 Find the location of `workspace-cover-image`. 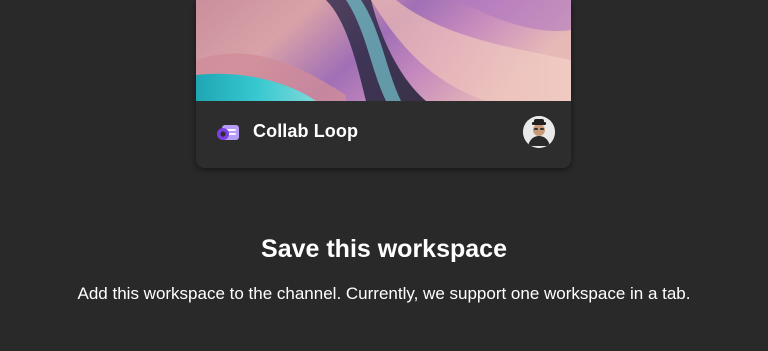

workspace-cover-image is located at coordinates (383, 50).